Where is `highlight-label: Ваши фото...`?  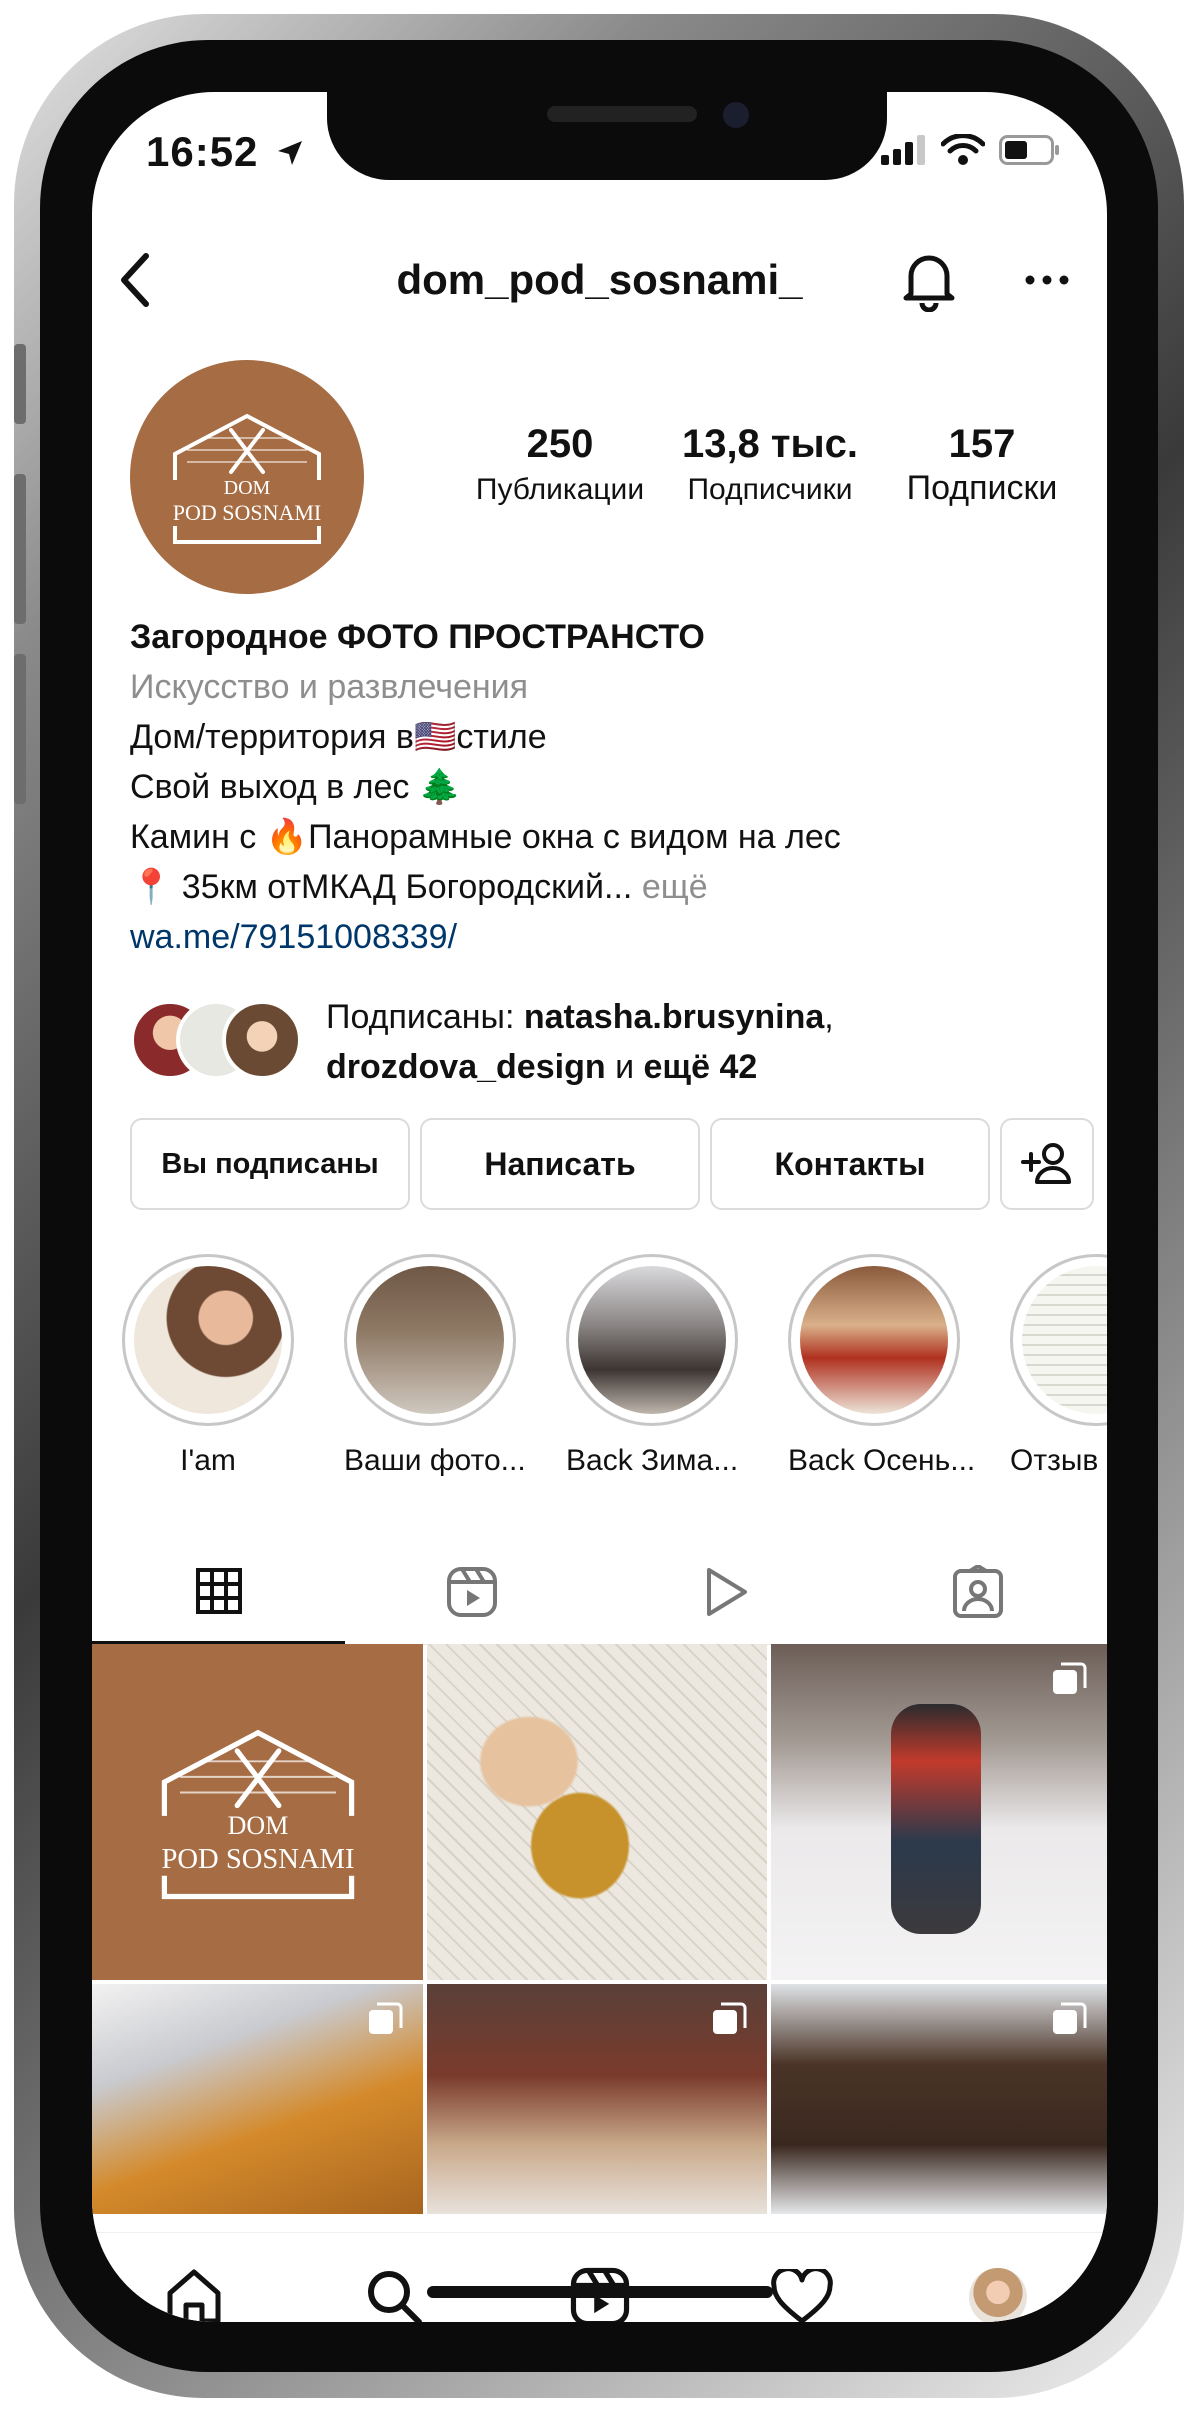 highlight-label: Ваши фото... is located at coordinates (435, 1460).